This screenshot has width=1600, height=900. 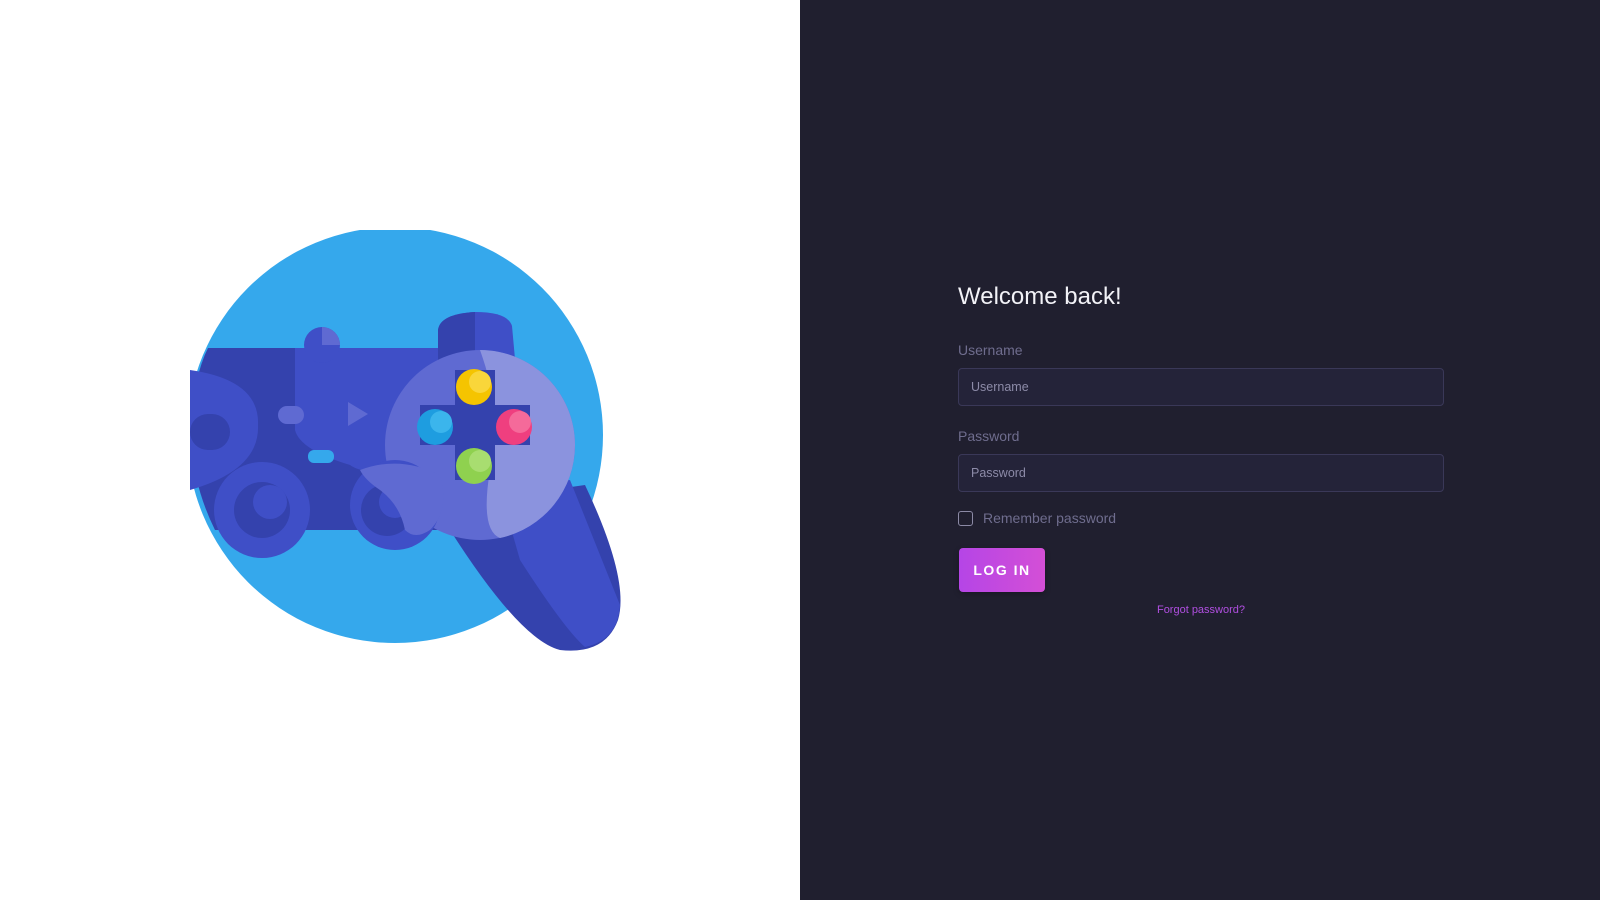 I want to click on gamepad-icon, so click(x=405, y=440).